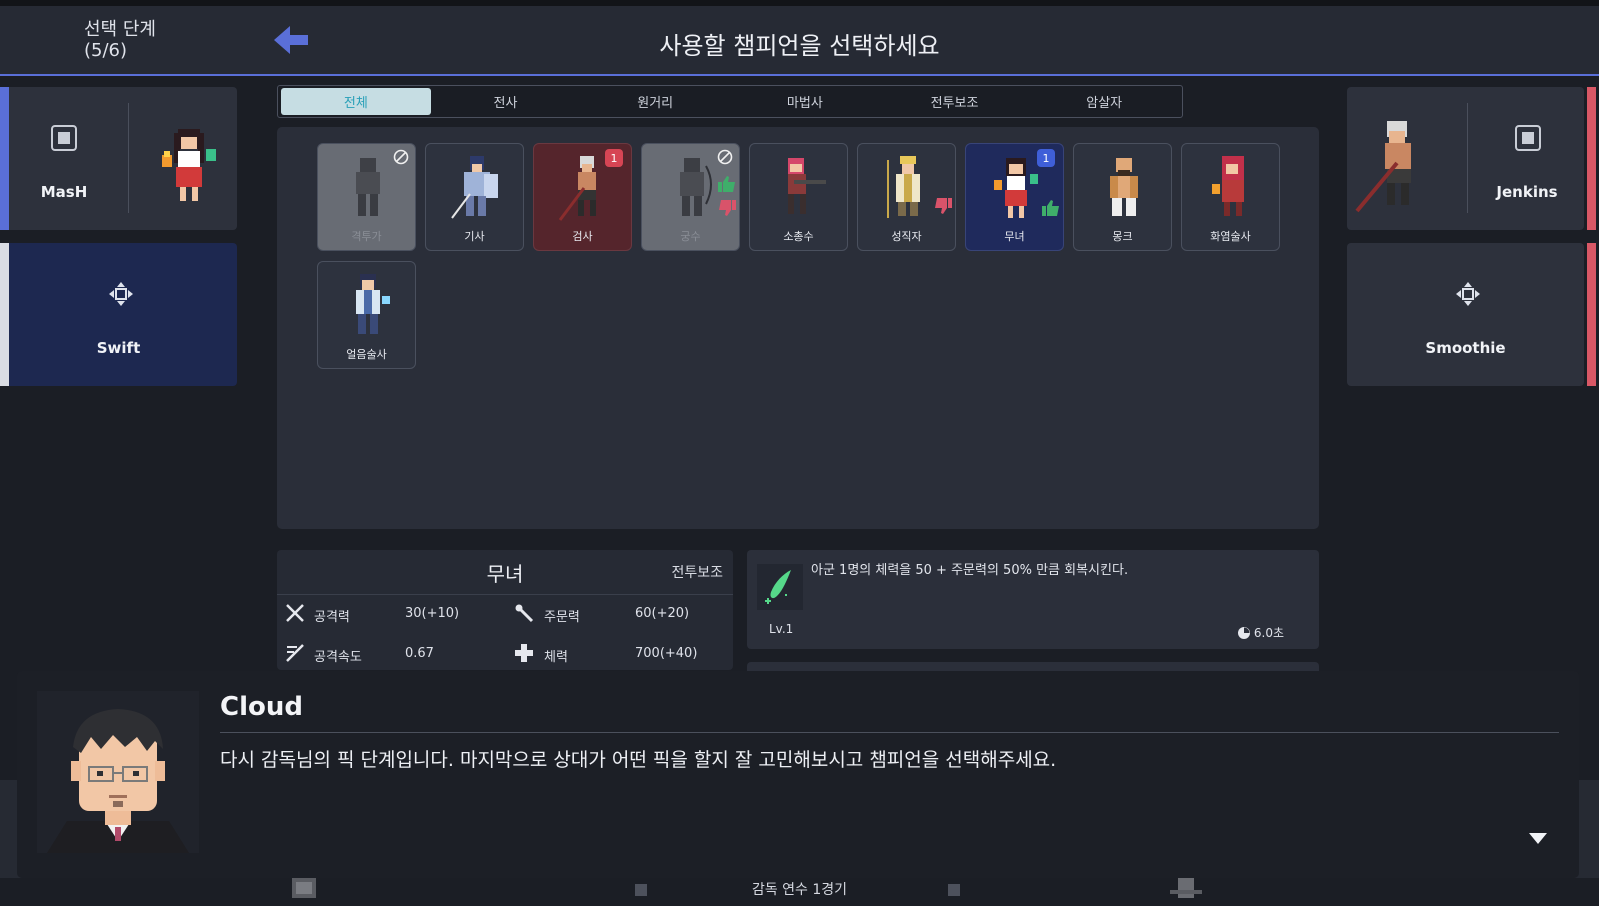 Image resolution: width=1599 pixels, height=906 pixels. Describe the element at coordinates (1014, 236) in the screenshot. I see `champion-name: 무녀` at that location.